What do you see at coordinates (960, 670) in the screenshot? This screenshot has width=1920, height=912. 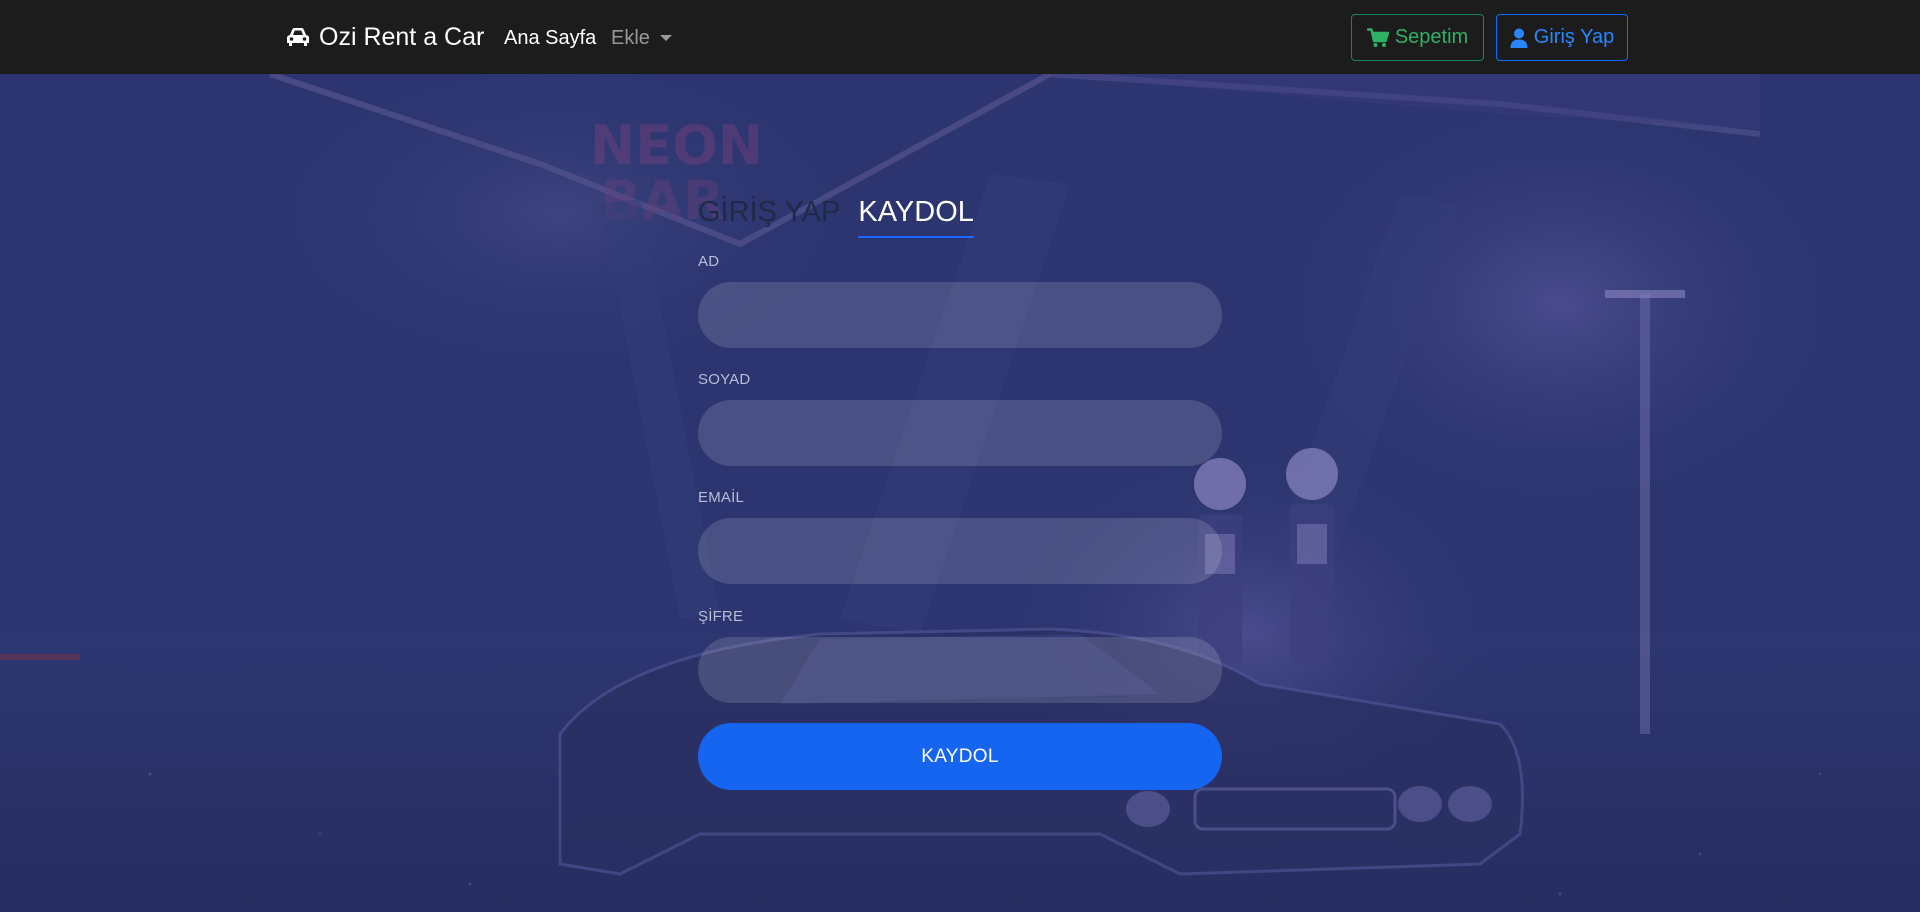 I see `password-input` at bounding box center [960, 670].